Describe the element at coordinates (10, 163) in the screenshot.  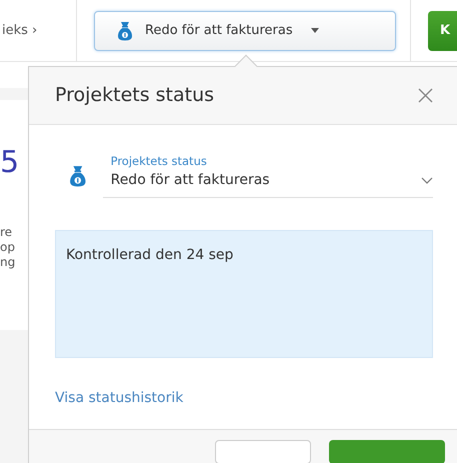
I see `progress-number: 5` at that location.